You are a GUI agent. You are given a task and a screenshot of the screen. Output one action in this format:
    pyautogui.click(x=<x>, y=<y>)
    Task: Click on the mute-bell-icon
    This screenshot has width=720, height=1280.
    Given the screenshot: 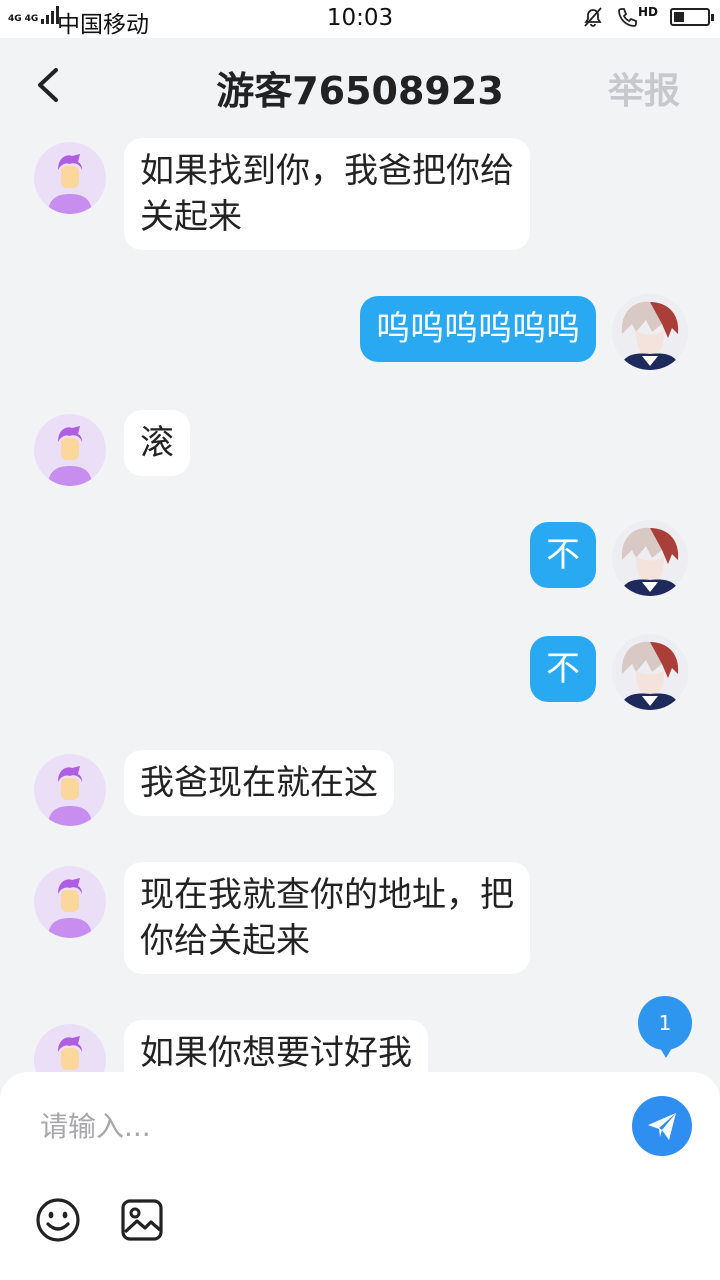 What is the action you would take?
    pyautogui.click(x=593, y=17)
    